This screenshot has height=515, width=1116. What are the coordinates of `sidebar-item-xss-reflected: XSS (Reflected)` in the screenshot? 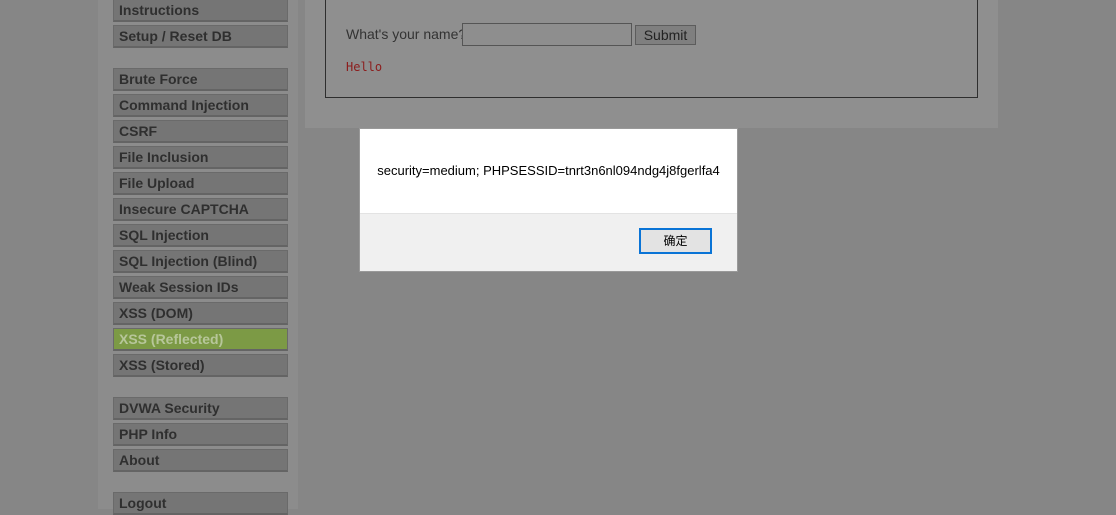 It's located at (200, 339).